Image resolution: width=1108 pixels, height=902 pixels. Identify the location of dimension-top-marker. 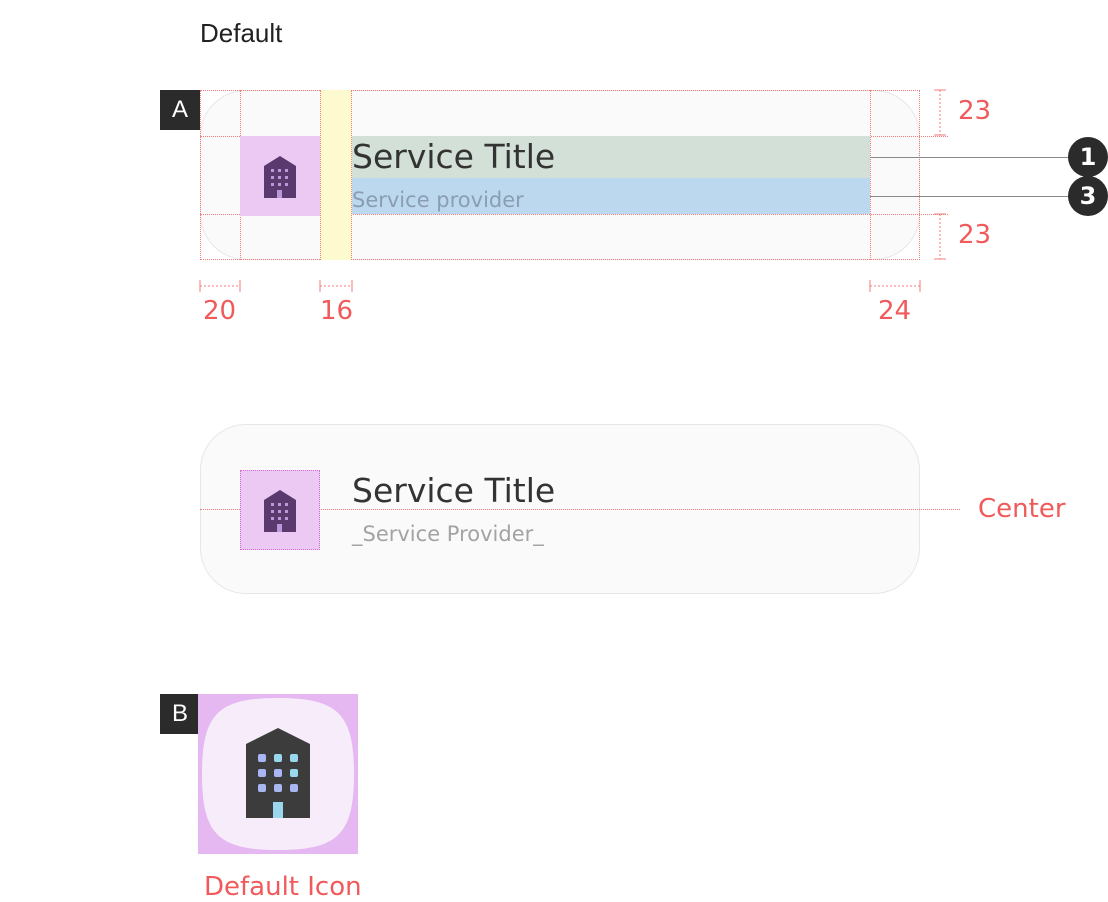
(940, 112).